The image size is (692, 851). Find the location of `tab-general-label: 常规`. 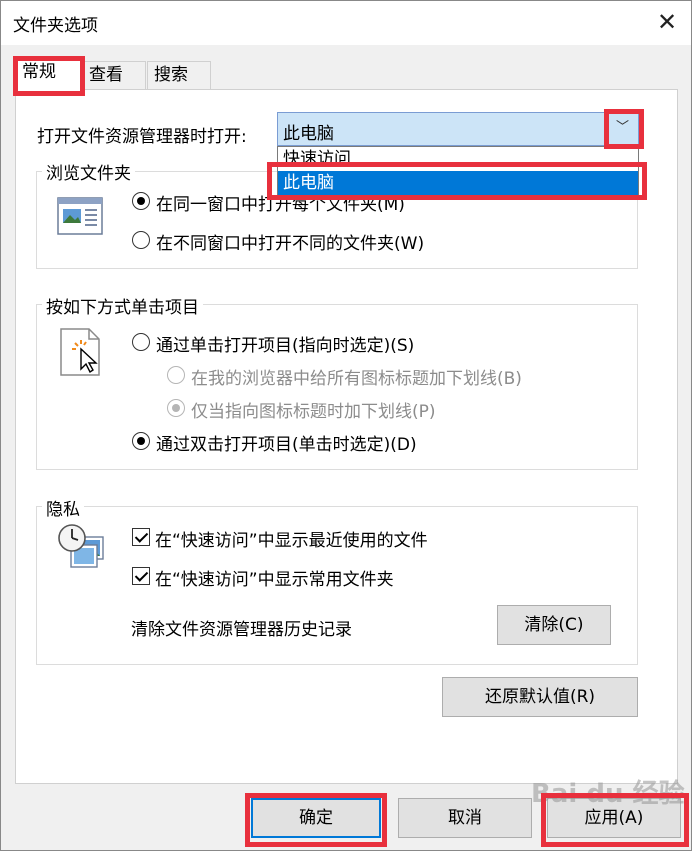

tab-general-label: 常规 is located at coordinates (39, 72).